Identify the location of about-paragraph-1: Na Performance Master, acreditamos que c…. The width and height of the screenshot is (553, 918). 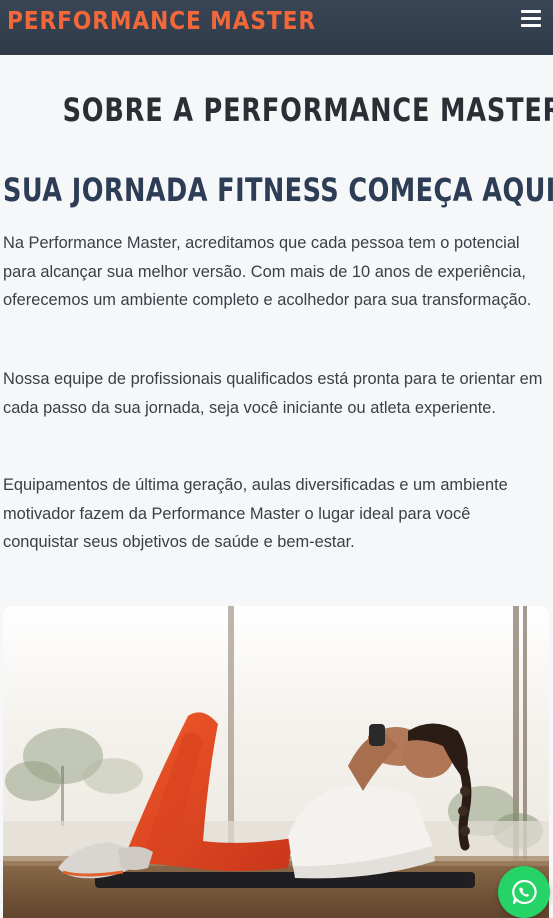
(267, 271).